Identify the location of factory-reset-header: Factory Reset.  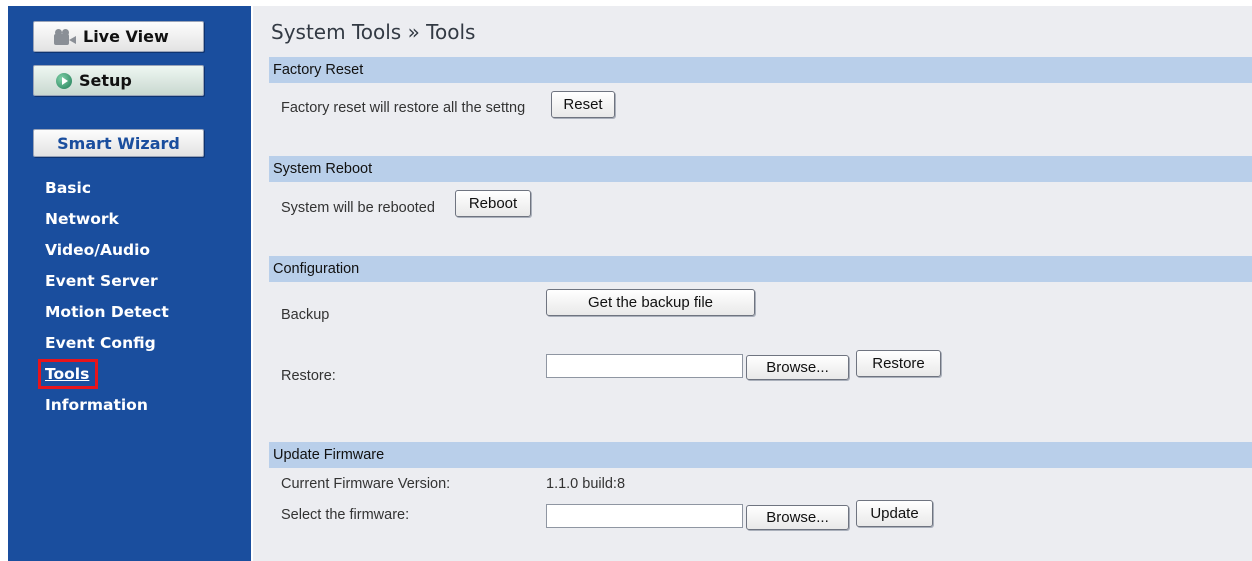
(760, 70).